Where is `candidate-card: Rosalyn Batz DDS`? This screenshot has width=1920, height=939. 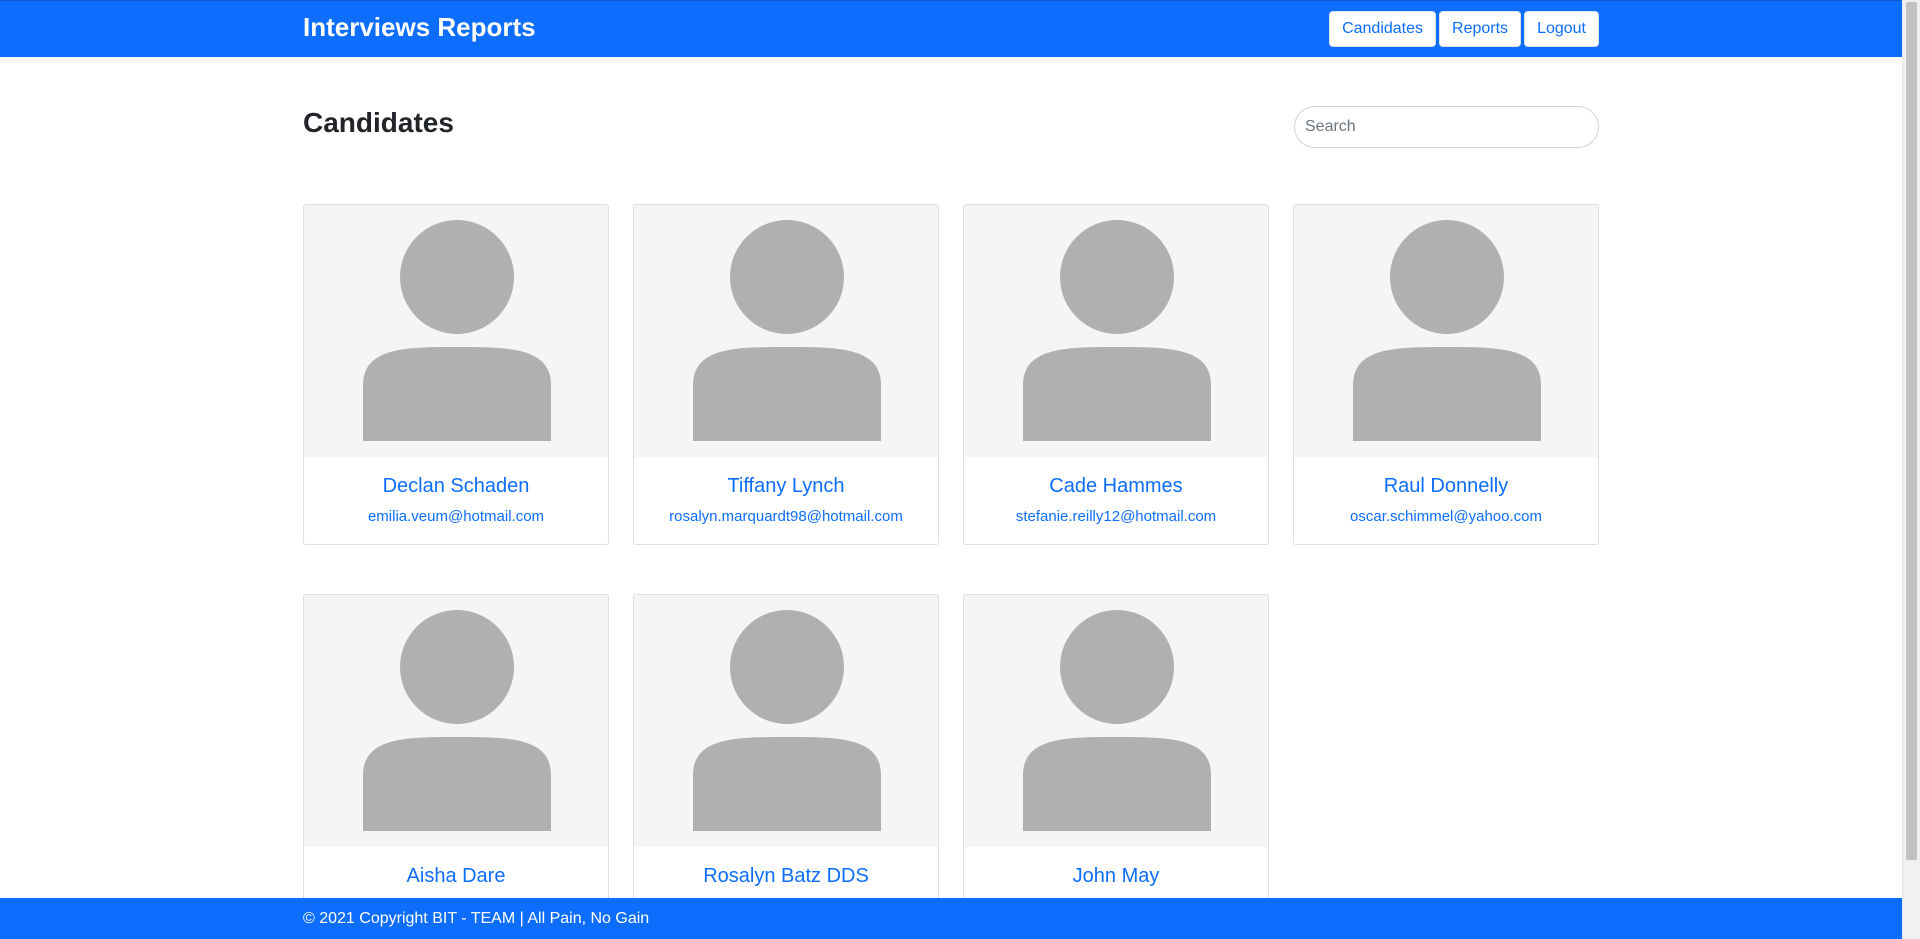
candidate-card: Rosalyn Batz DDS is located at coordinates (786, 764).